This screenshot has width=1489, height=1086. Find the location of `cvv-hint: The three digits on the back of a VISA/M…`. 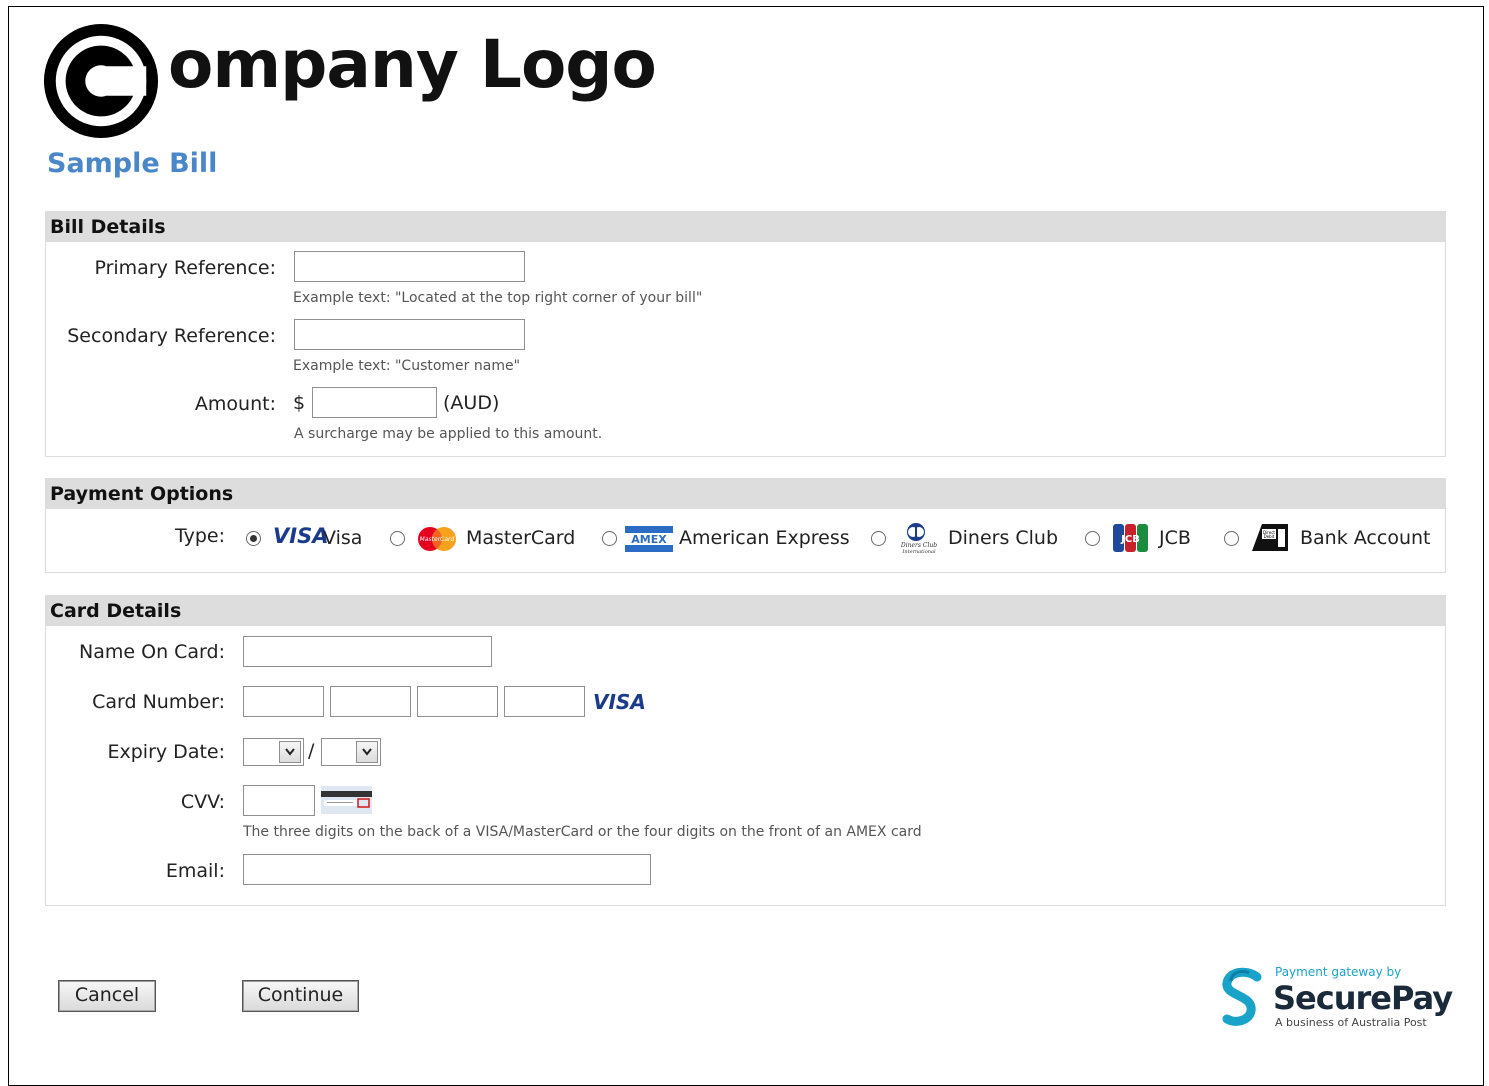

cvv-hint: The three digits on the back of a VISA/M… is located at coordinates (582, 832).